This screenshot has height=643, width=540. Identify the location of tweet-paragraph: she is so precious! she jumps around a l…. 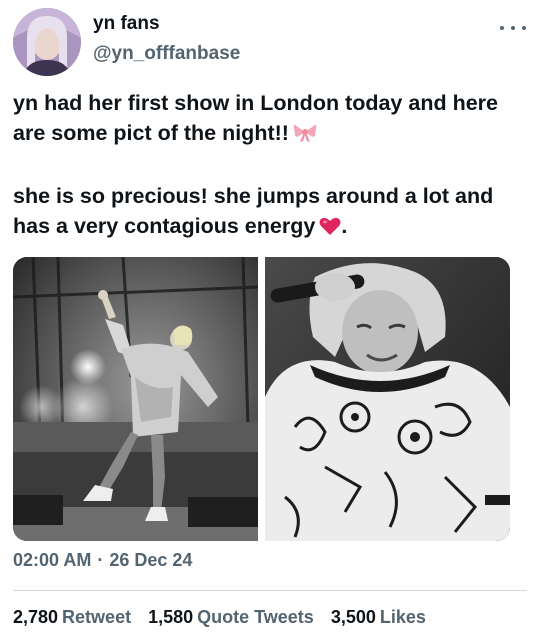
(273, 212).